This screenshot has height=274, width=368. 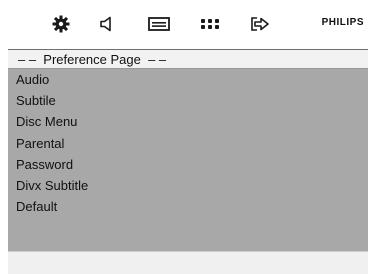 What do you see at coordinates (188, 262) in the screenshot?
I see `status-bar` at bounding box center [188, 262].